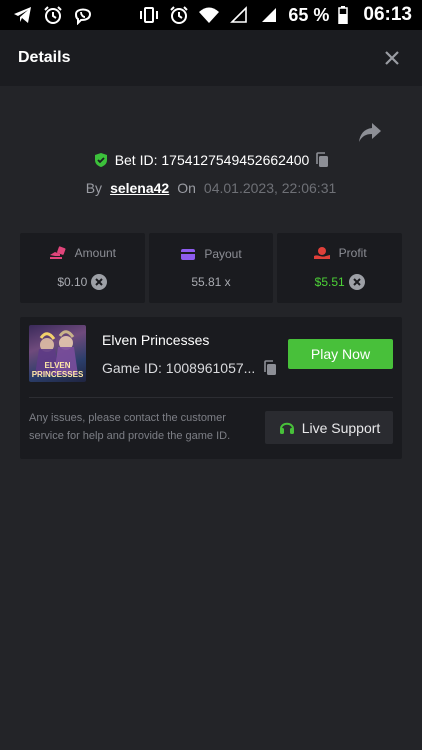 The image size is (422, 750). I want to click on close-button, so click(392, 58).